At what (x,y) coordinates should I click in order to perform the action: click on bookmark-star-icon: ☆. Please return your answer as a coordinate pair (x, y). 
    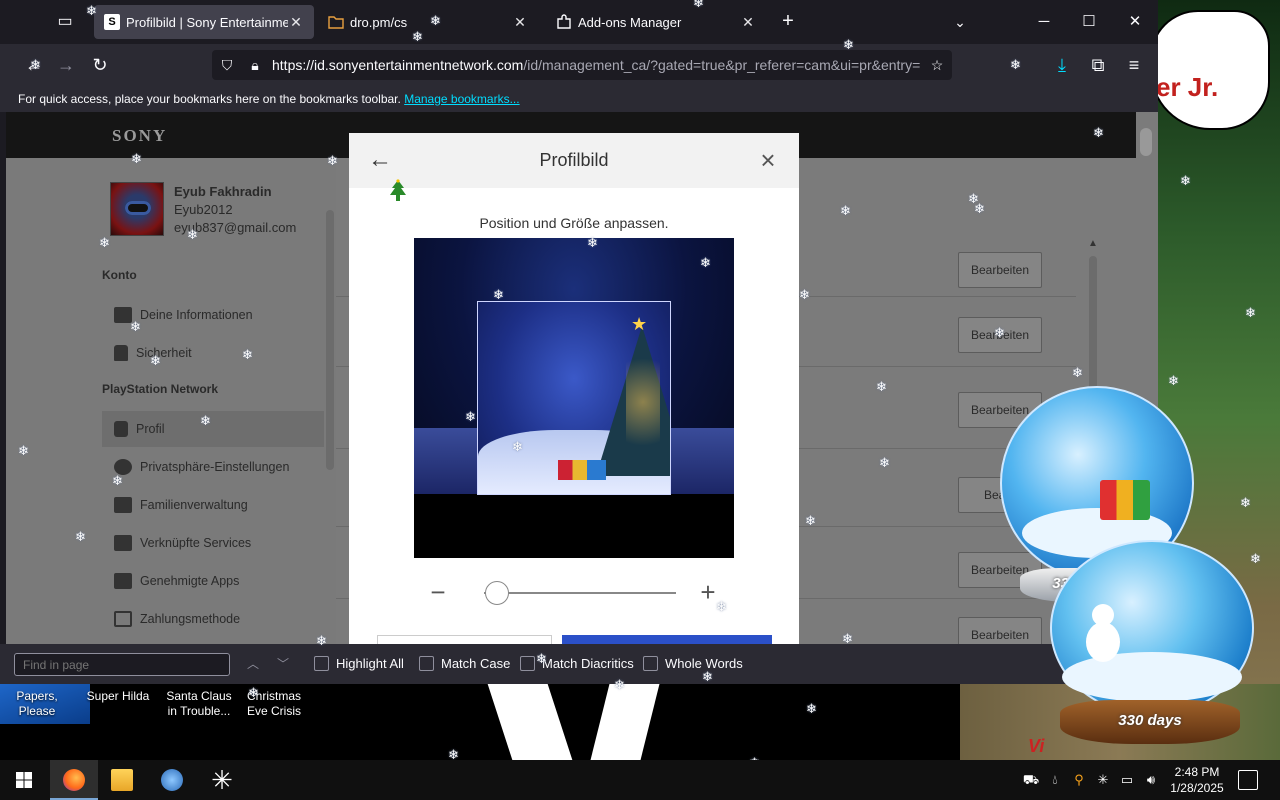
    Looking at the image, I should click on (937, 65).